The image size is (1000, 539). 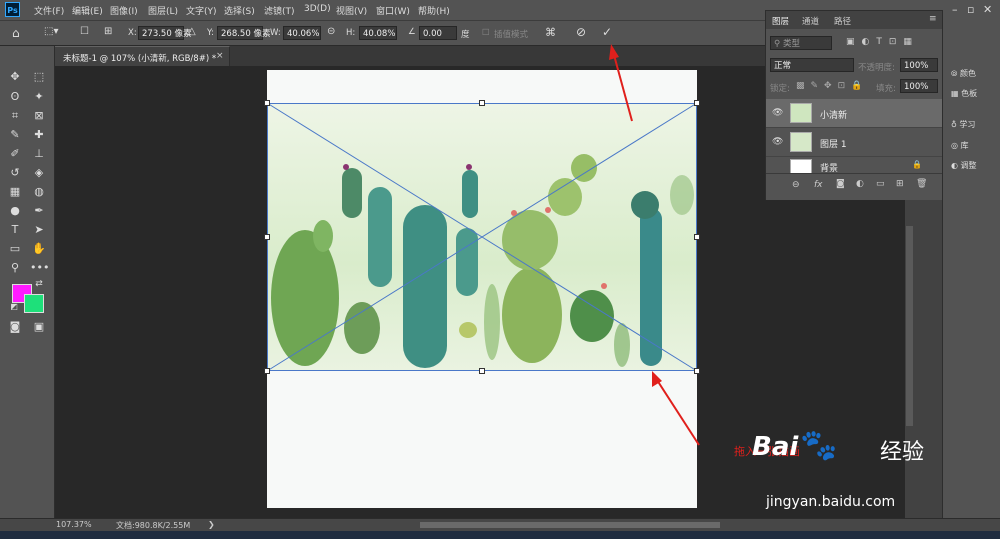 I want to click on paw-icon: 🐾, so click(x=819, y=445).